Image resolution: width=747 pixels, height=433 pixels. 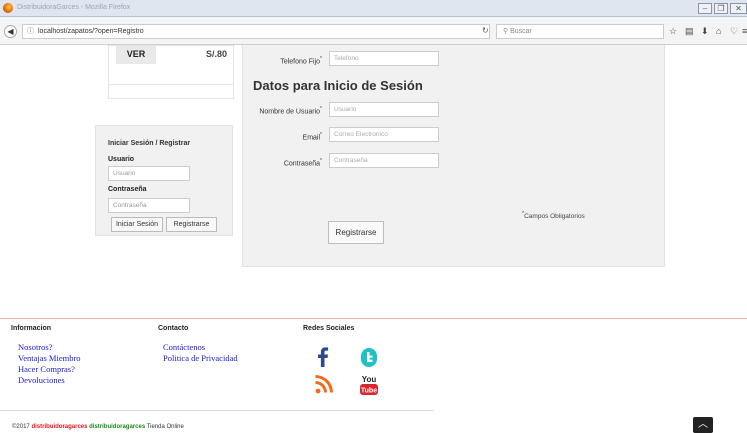 What do you see at coordinates (149, 205) in the screenshot?
I see `login-password-input: Contraseña` at bounding box center [149, 205].